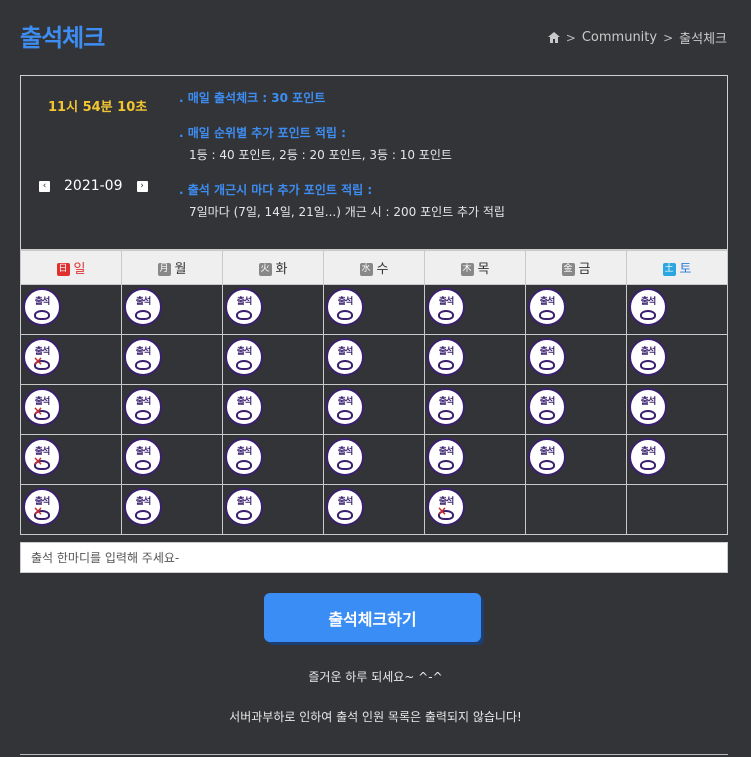 This screenshot has height=757, width=751. I want to click on server-notice: 서버과부하로 인하여 출석 인원 목록은 출력되지 않습니다!, so click(375, 717).